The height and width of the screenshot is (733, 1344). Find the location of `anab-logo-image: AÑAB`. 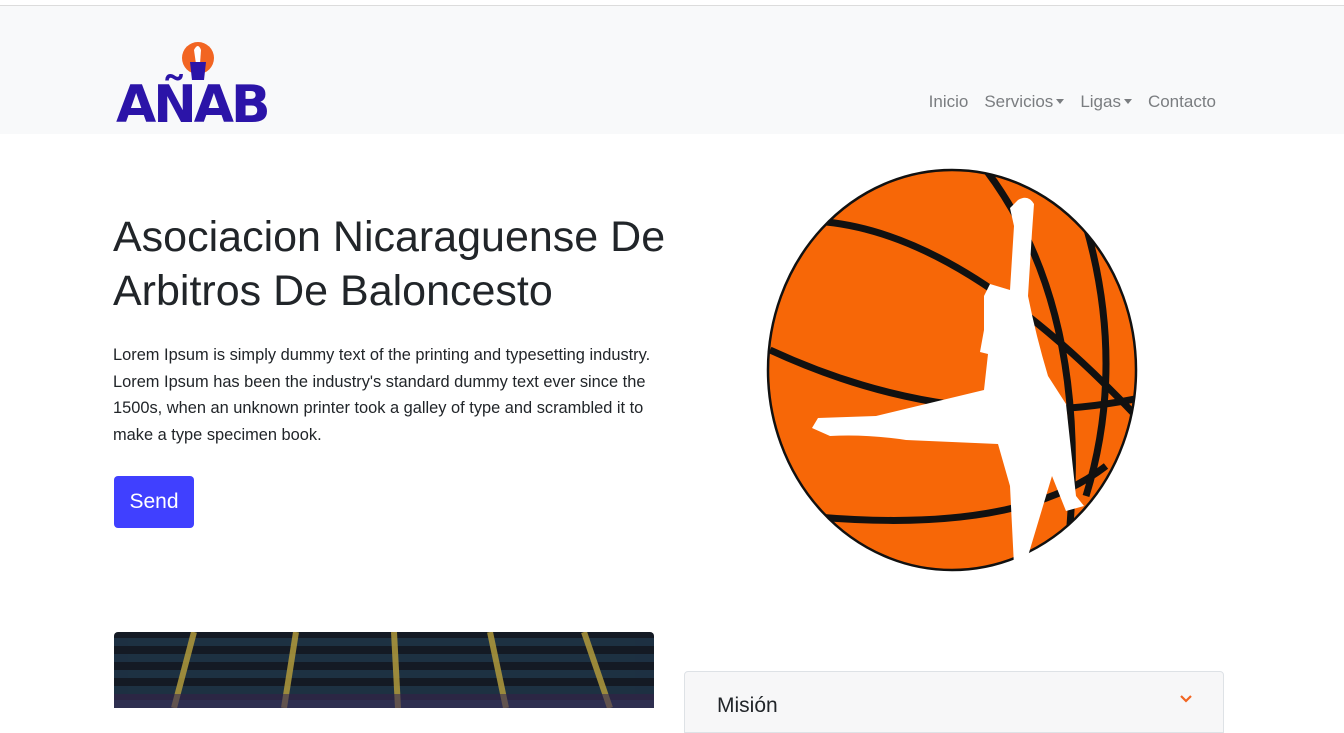

anab-logo-image: AÑAB is located at coordinates (193, 88).